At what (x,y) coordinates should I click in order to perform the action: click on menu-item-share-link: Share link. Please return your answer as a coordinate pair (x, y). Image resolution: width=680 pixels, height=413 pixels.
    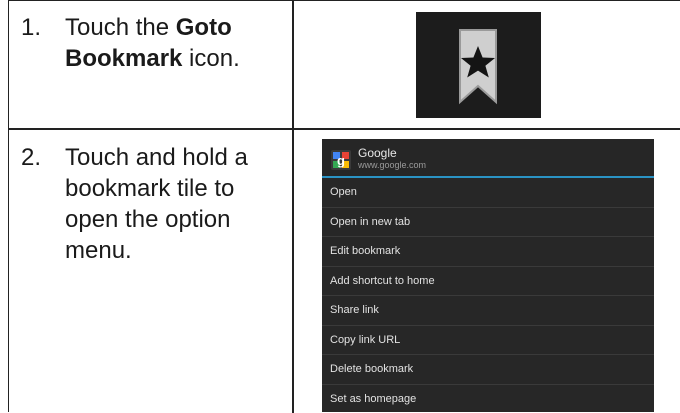
    Looking at the image, I should click on (488, 311).